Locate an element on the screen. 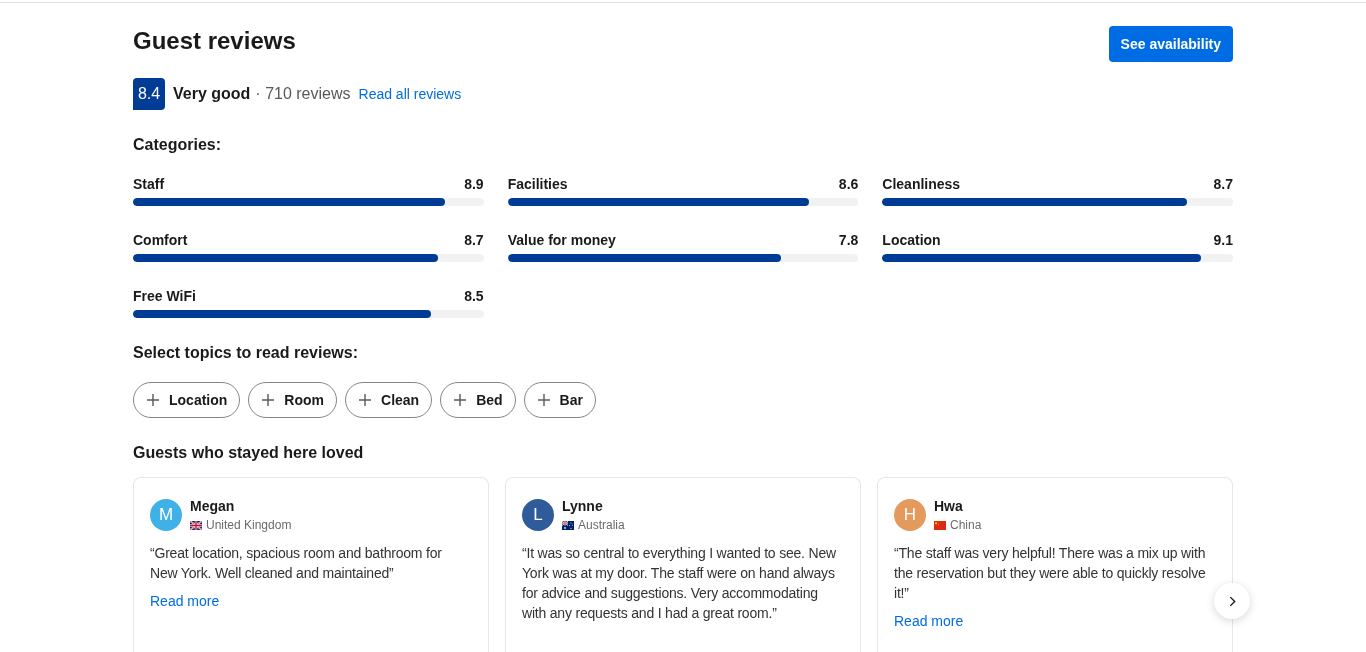 The width and height of the screenshot is (1366, 652). category-name: Value for money is located at coordinates (561, 240).